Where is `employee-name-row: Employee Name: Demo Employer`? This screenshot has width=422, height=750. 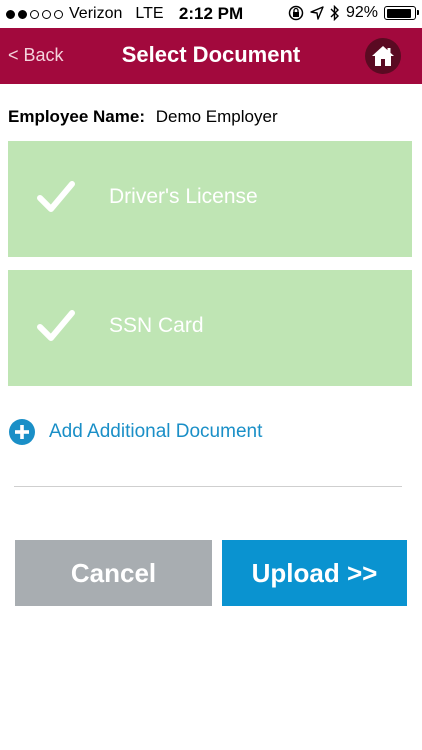
employee-name-row: Employee Name: Demo Employer is located at coordinates (143, 117).